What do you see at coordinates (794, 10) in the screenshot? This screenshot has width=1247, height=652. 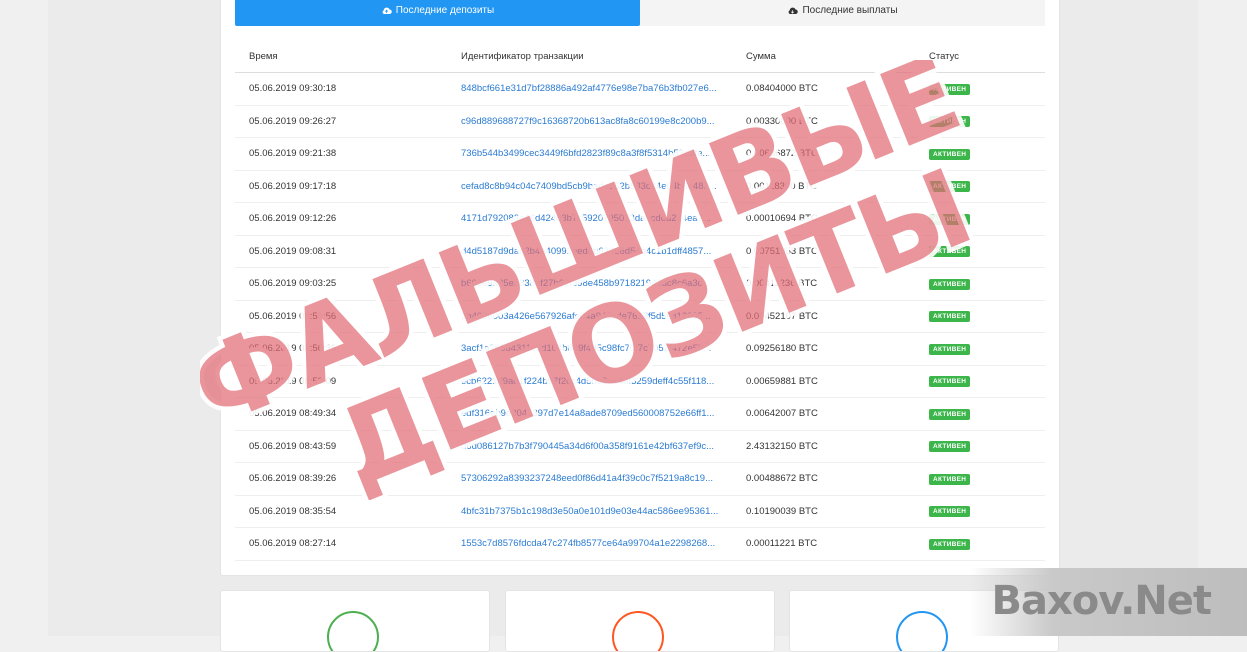 I see `cloud-download-icon` at bounding box center [794, 10].